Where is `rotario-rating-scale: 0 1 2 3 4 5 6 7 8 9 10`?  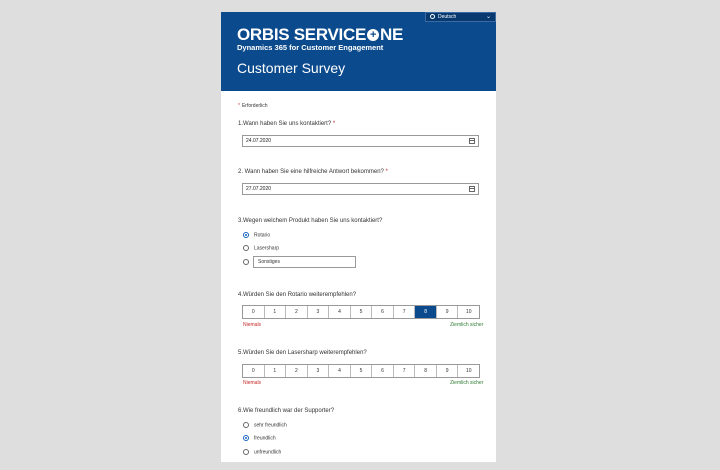 rotario-rating-scale: 0 1 2 3 4 5 6 7 8 9 10 is located at coordinates (361, 312).